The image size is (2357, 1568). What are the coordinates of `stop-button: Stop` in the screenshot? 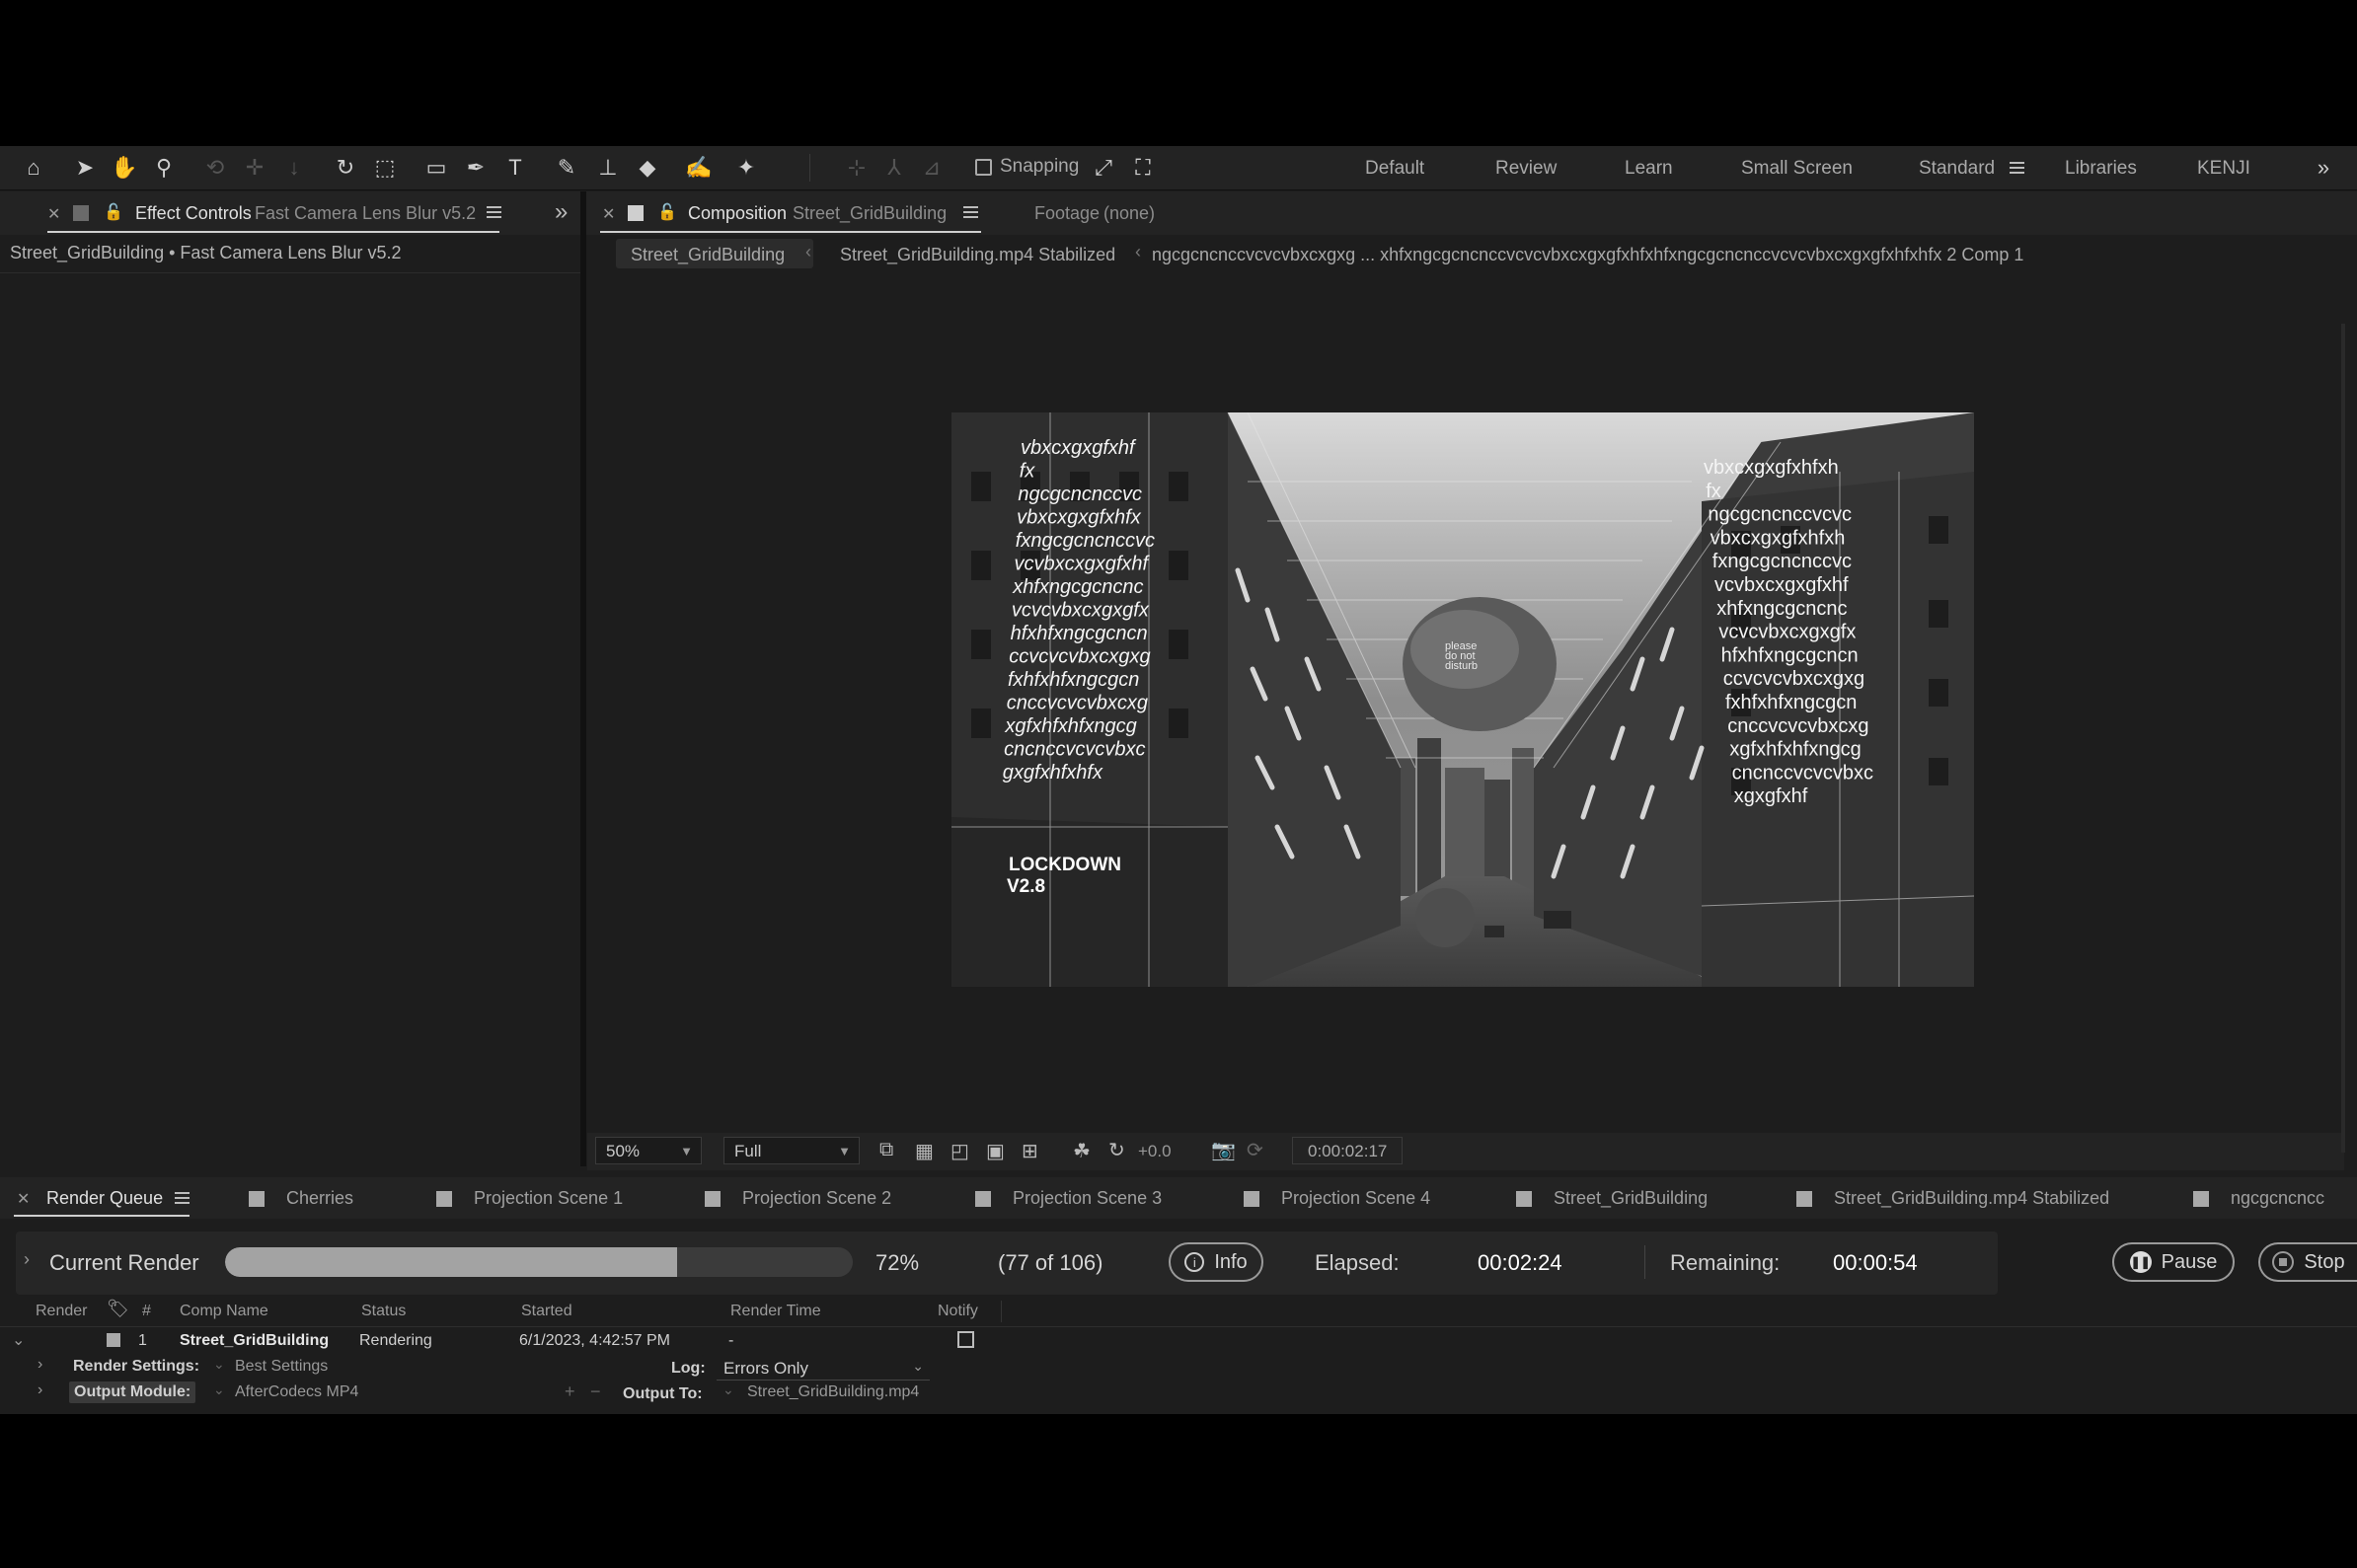 It's located at (2308, 1262).